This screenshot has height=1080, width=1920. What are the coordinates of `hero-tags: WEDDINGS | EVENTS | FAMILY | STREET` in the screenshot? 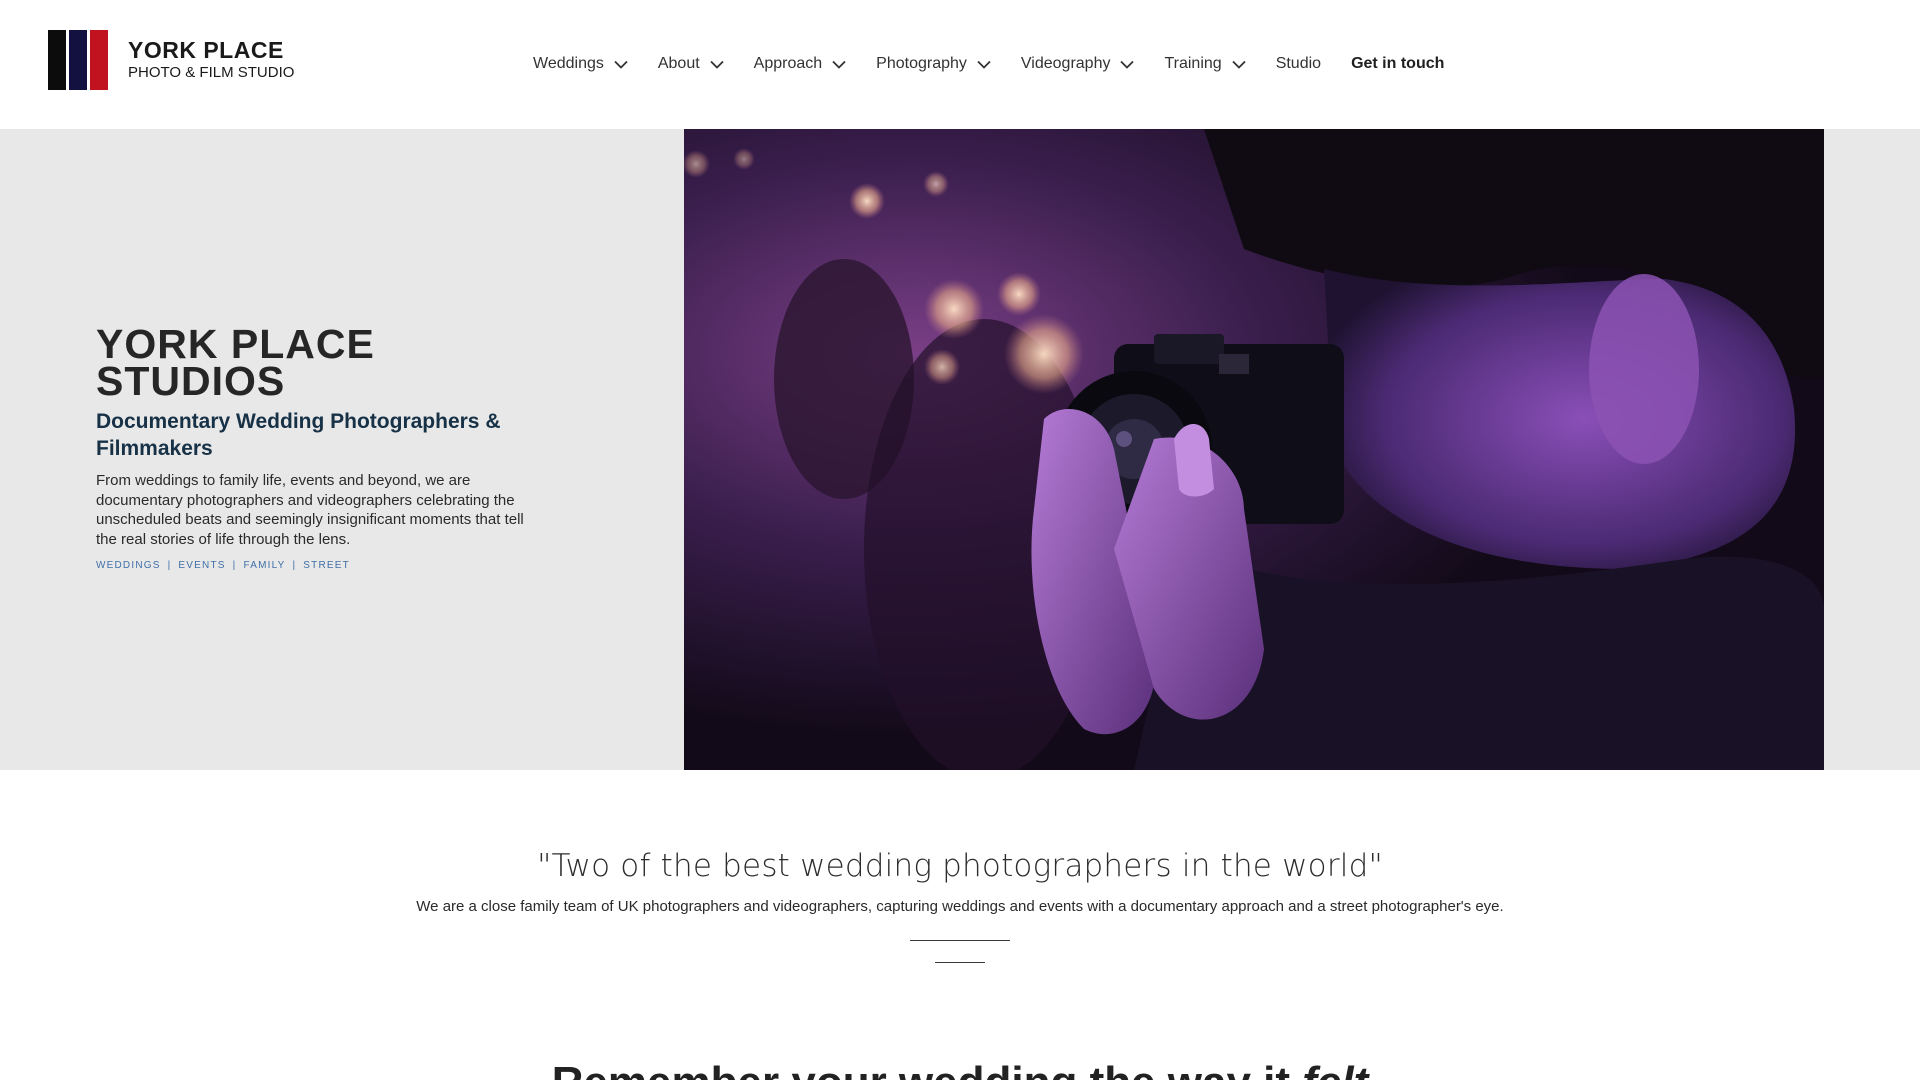 It's located at (316, 565).